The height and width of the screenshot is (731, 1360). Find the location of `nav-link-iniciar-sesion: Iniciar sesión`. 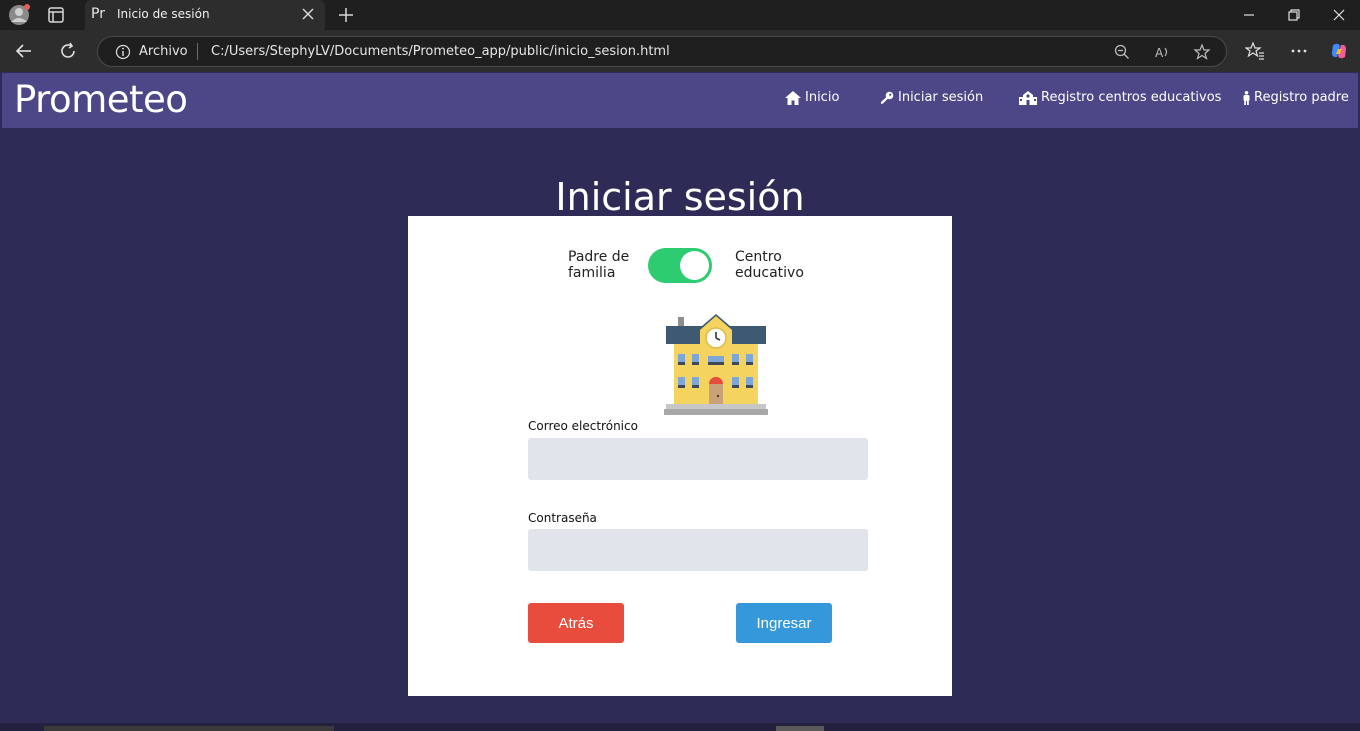

nav-link-iniciar-sesion: Iniciar sesión is located at coordinates (931, 97).